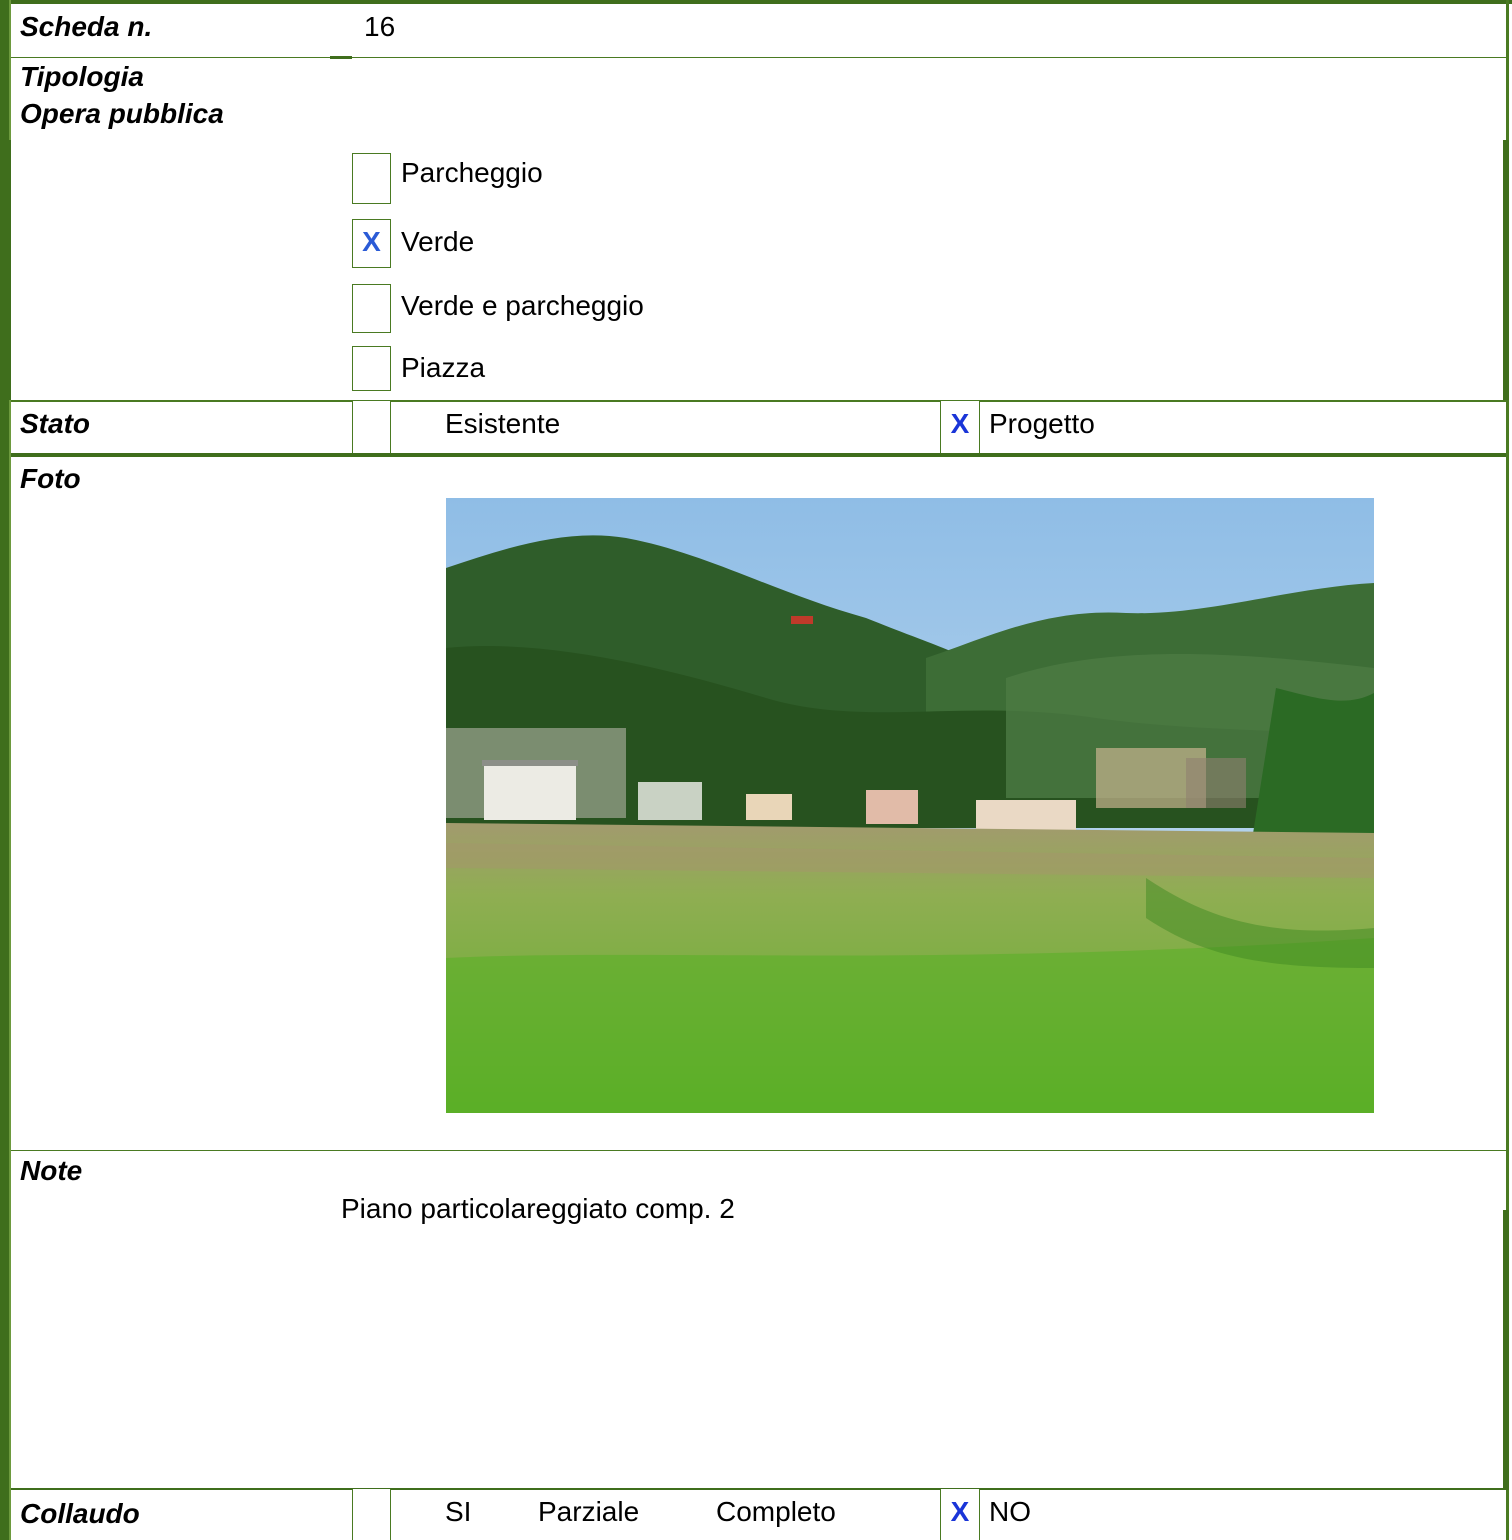 The image size is (1512, 1540). What do you see at coordinates (371, 1514) in the screenshot?
I see `checkbox-si` at bounding box center [371, 1514].